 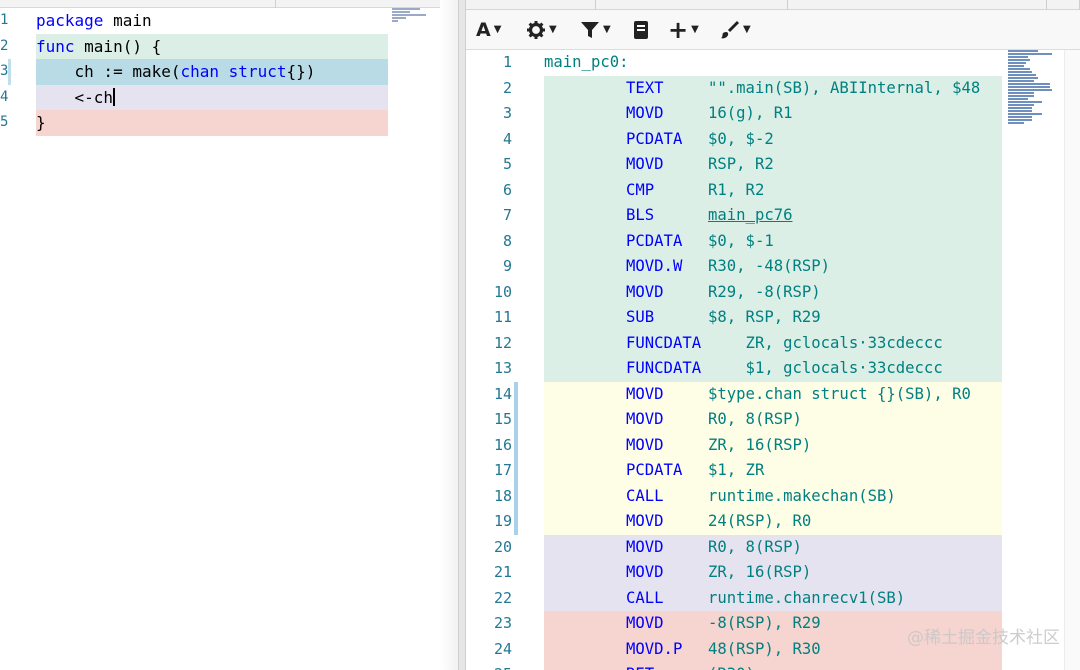 I want to click on watermark: @稀土掘金技术社区, so click(x=983, y=638).